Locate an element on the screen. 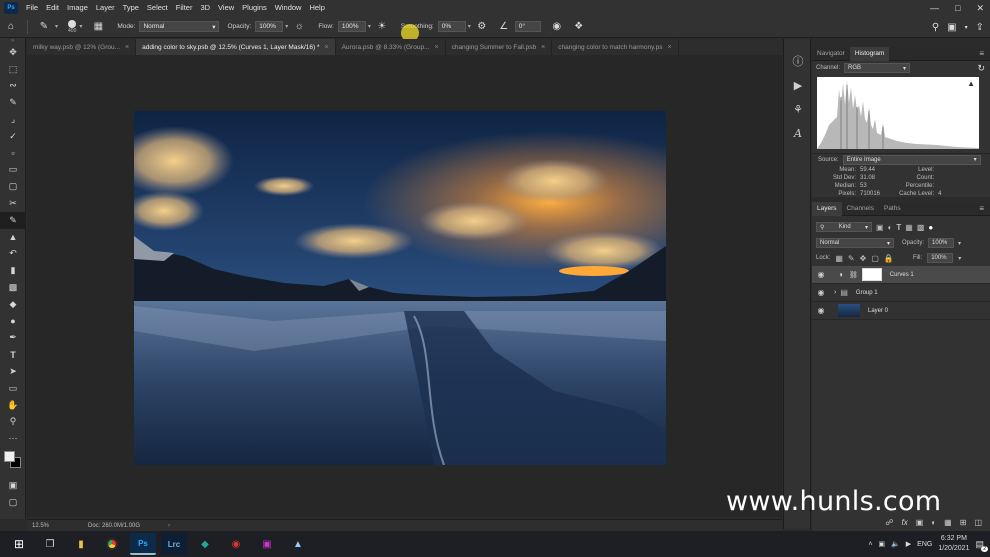  tab-navigator: Navigator is located at coordinates (831, 54).